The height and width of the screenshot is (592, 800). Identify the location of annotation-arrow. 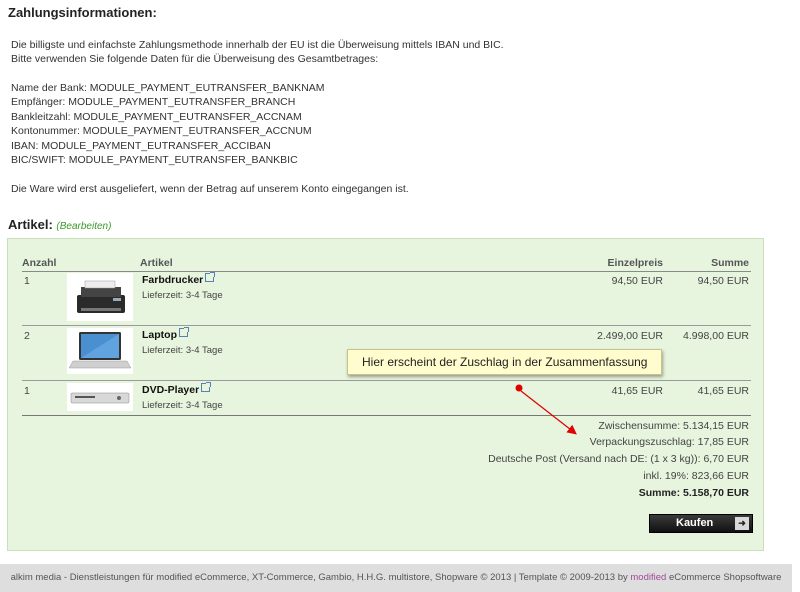
(546, 409).